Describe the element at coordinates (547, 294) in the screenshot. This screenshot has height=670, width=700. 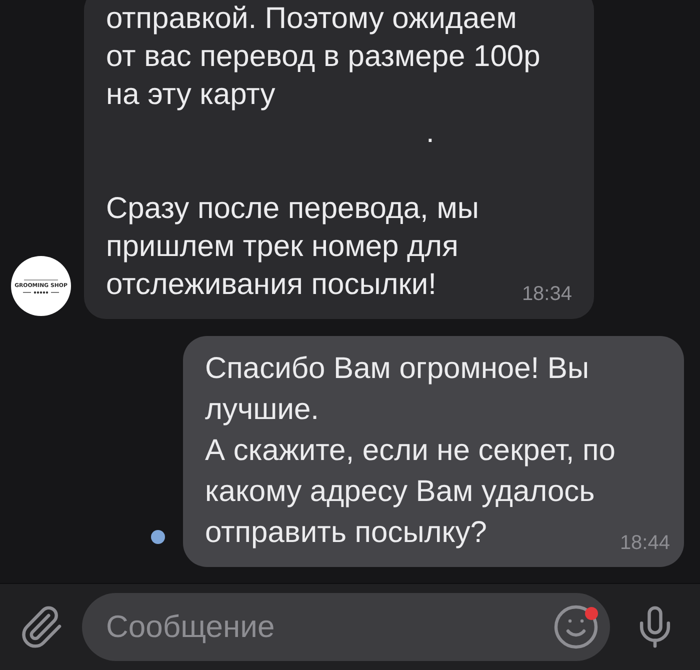
I see `message-time: 18:34` at that location.